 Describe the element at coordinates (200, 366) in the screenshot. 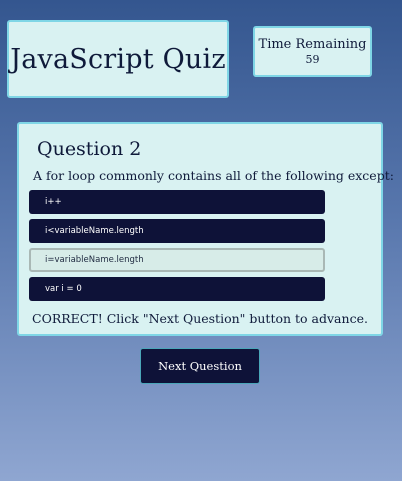

I see `next-question-button: Next Question` at that location.